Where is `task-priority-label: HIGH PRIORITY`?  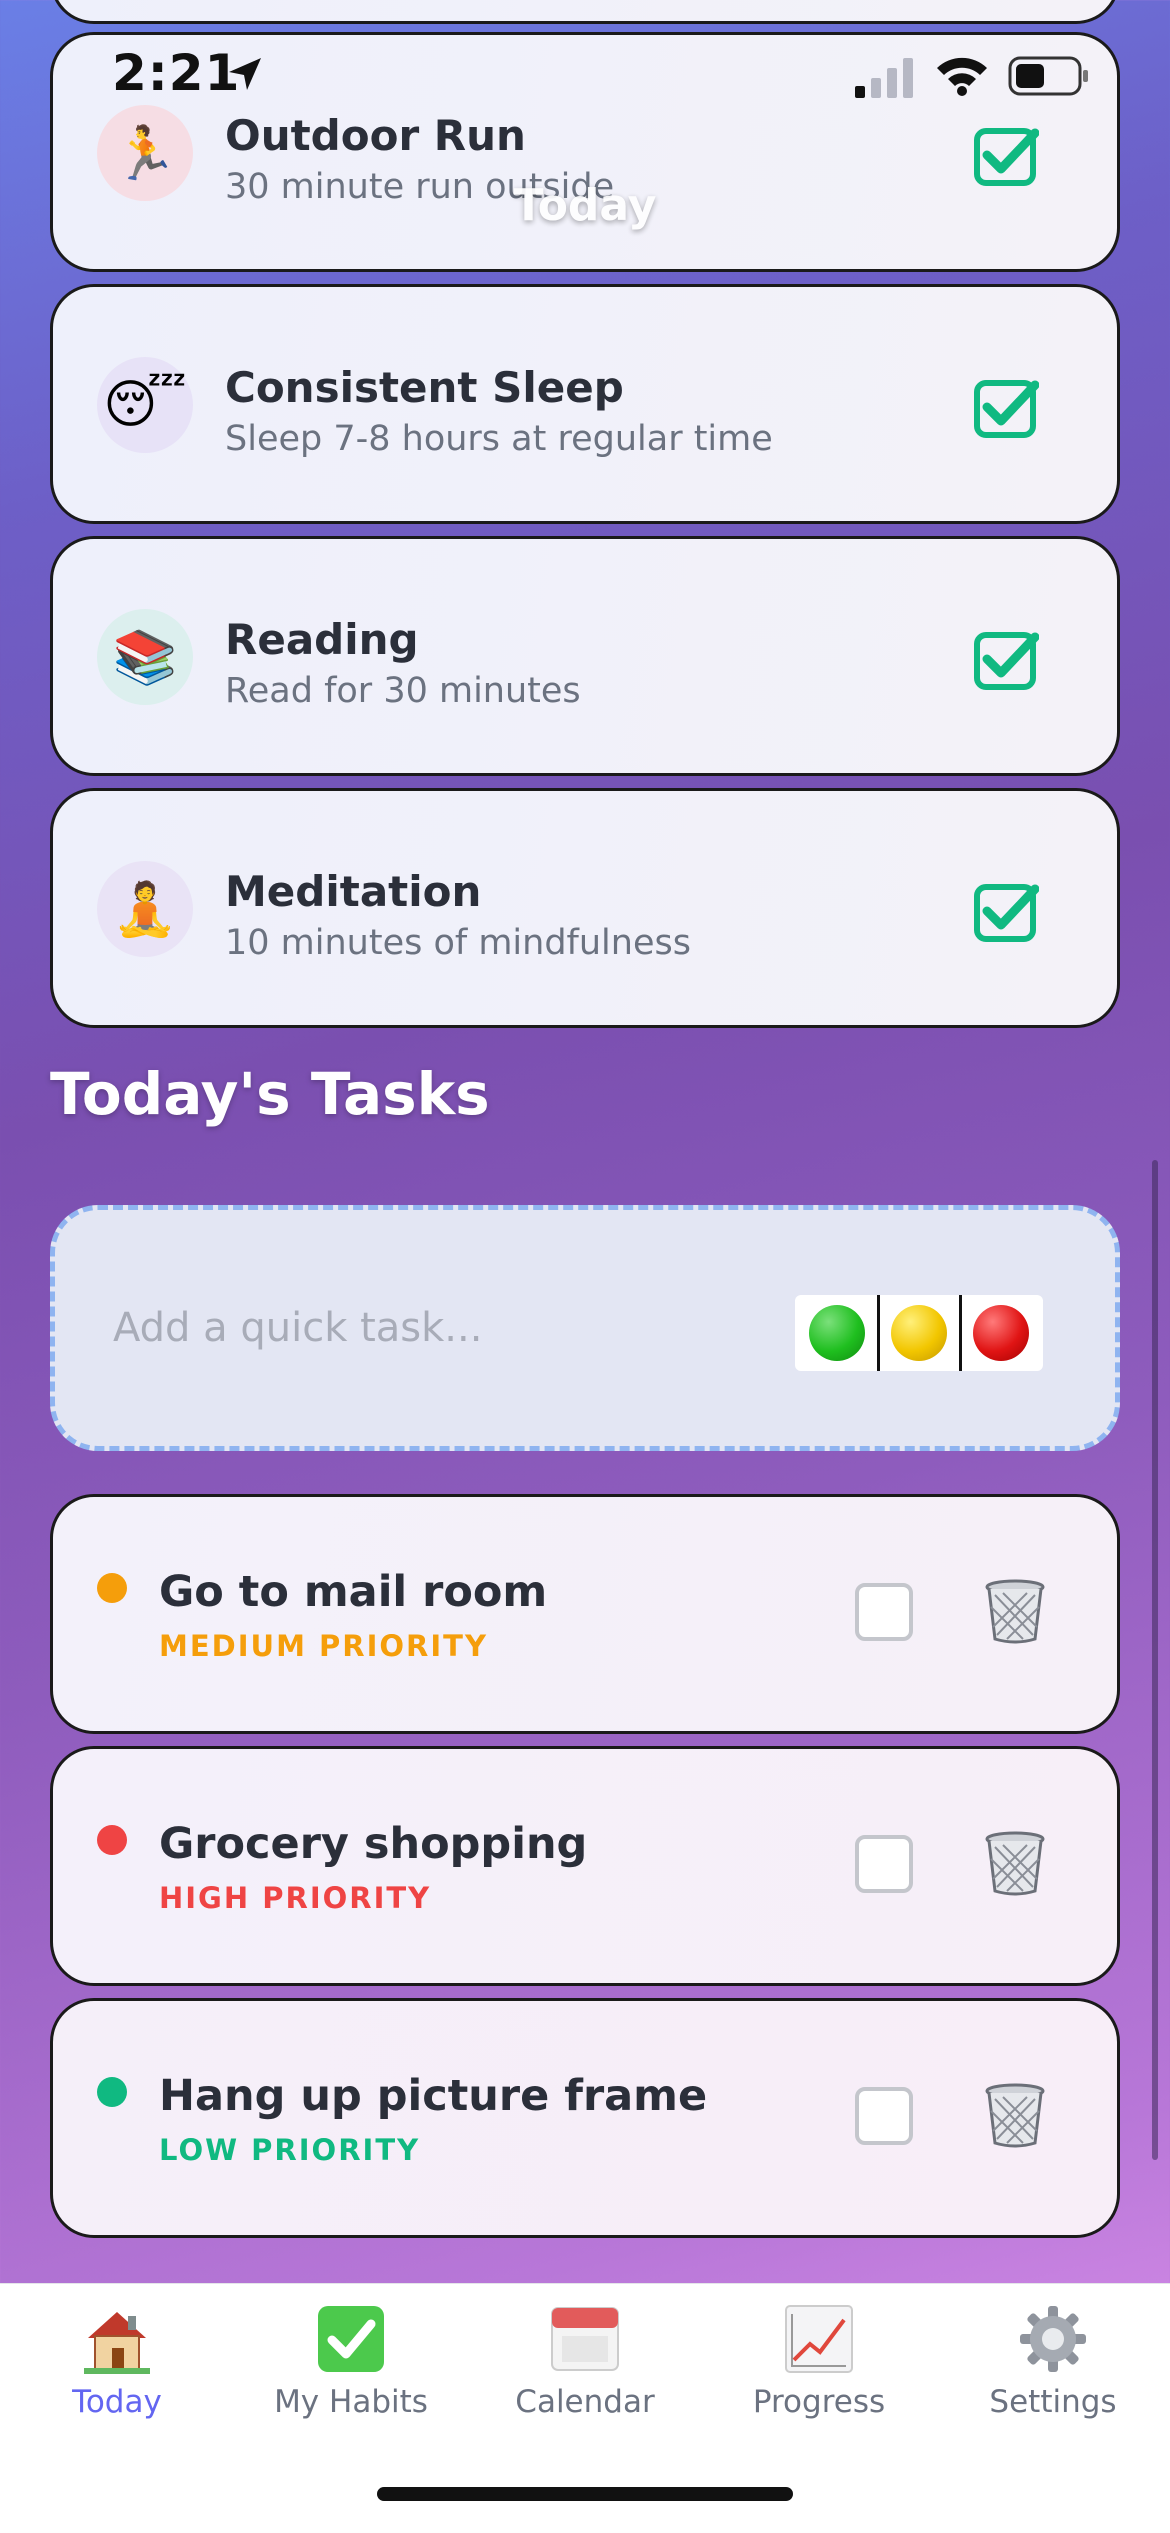
task-priority-label: HIGH PRIORITY is located at coordinates (295, 1898).